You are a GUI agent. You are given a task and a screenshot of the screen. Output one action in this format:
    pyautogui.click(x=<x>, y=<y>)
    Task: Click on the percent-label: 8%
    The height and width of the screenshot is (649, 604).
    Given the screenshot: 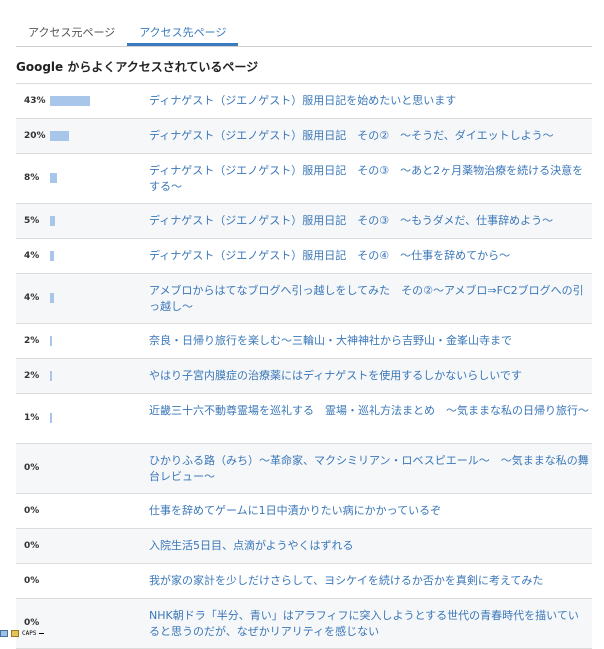 What is the action you would take?
    pyautogui.click(x=32, y=178)
    